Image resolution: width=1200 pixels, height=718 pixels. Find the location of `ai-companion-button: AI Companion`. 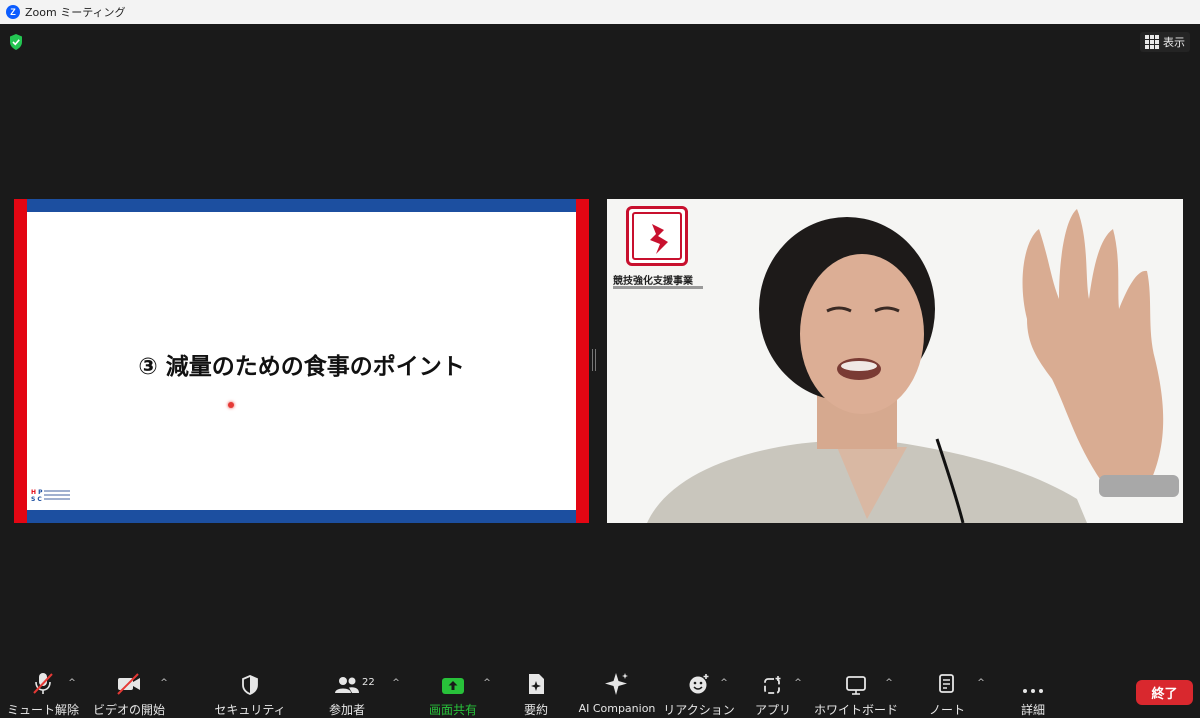

ai-companion-button: AI Companion is located at coordinates (617, 690).